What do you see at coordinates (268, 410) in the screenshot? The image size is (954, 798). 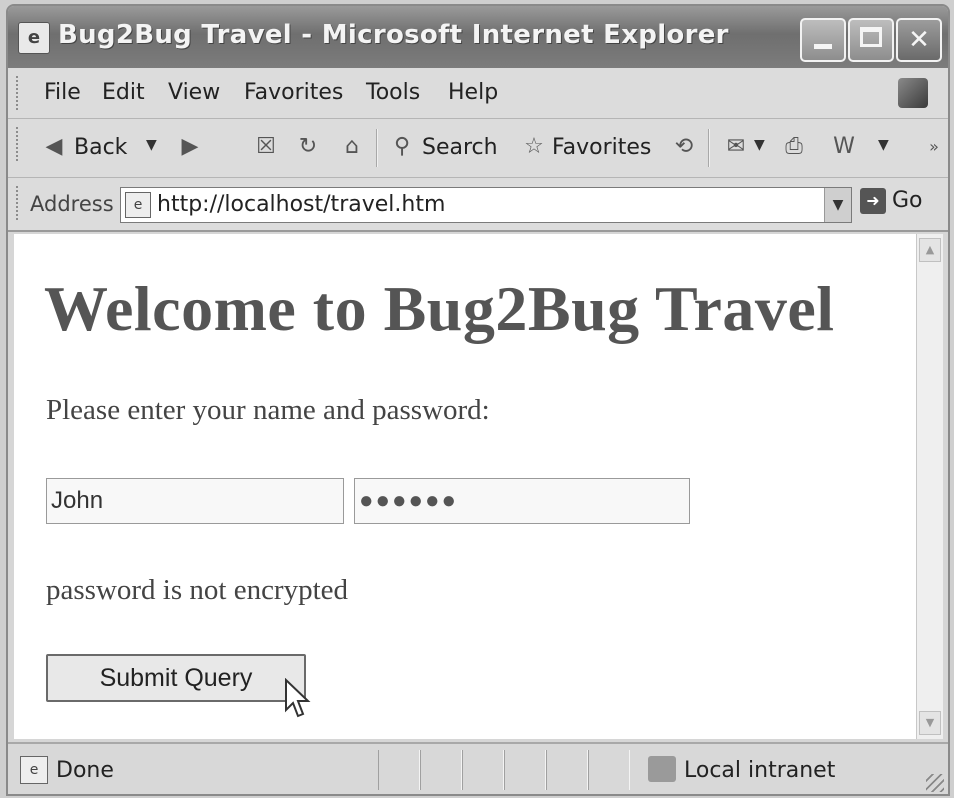 I see `login-prompt: Please enter your name and password:` at bounding box center [268, 410].